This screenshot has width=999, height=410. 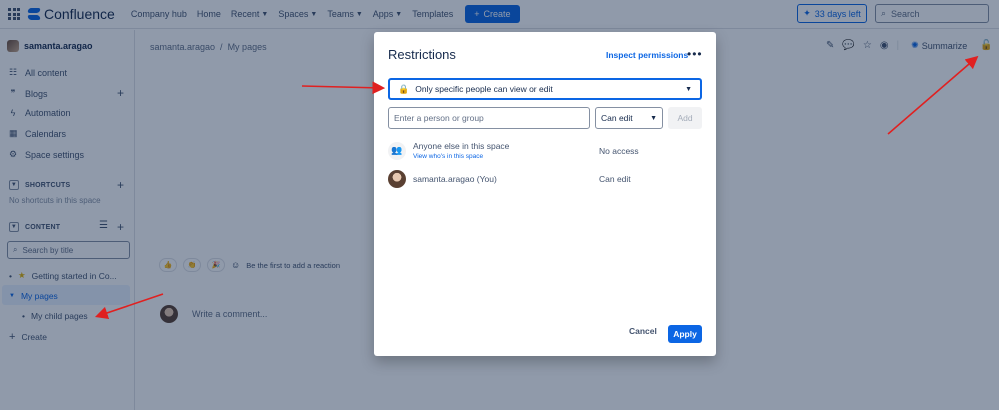 What do you see at coordinates (629, 118) in the screenshot?
I see `permission-select: Can edit ▼` at bounding box center [629, 118].